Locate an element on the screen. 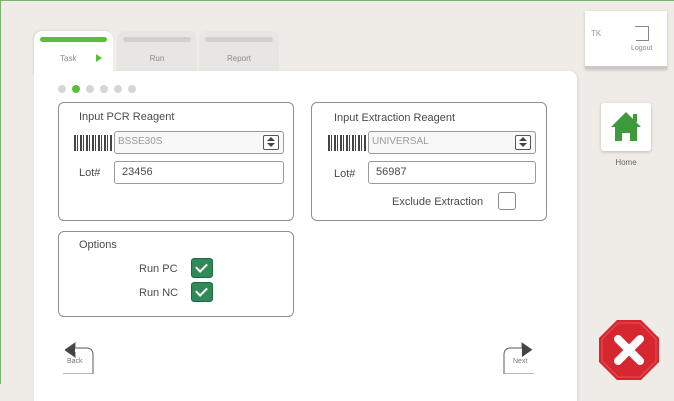 The image size is (674, 401). pcr-reagent-select: BSSE30S is located at coordinates (199, 142).